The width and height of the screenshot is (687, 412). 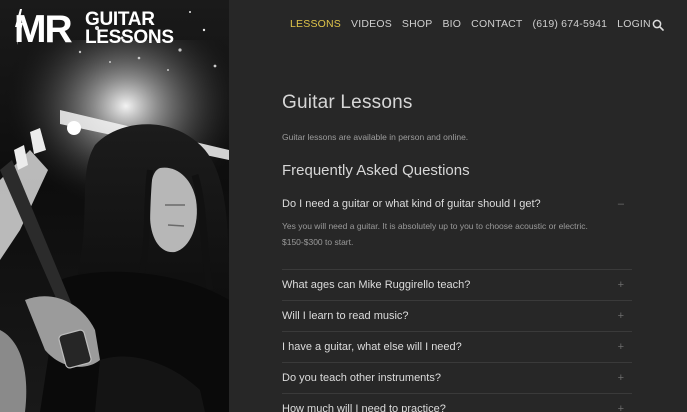 I want to click on faq-question-text: How much will I need to practice?, so click(x=364, y=407).